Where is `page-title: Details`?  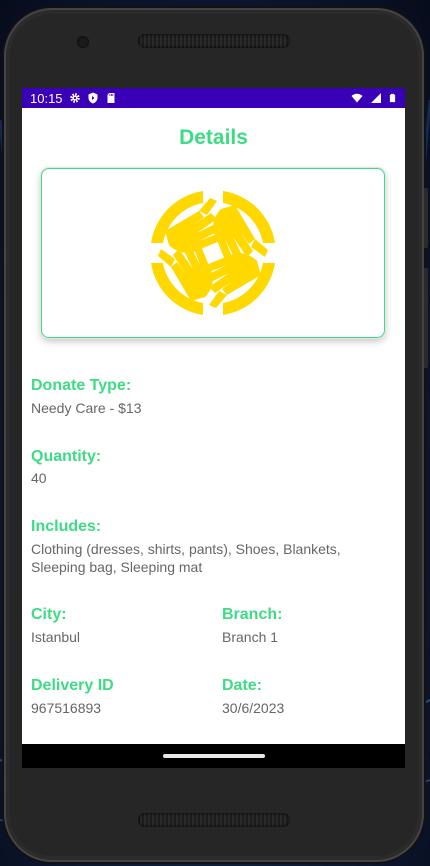 page-title: Details is located at coordinates (213, 137).